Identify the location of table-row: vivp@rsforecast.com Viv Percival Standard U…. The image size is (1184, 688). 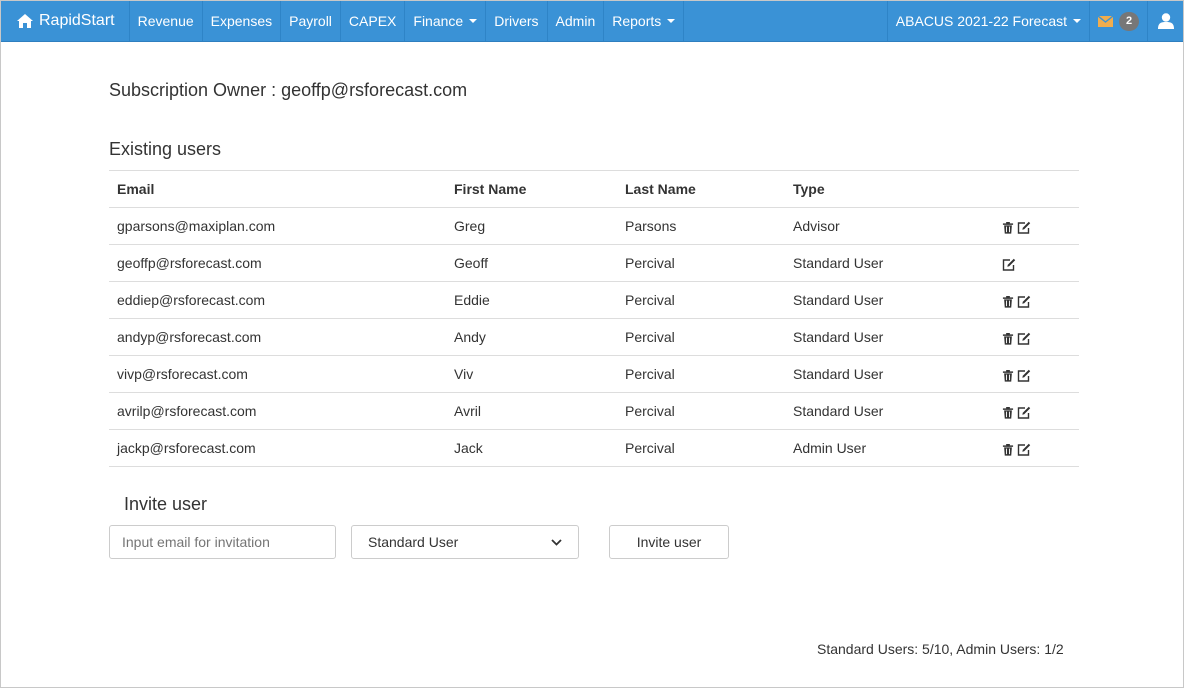
(594, 374).